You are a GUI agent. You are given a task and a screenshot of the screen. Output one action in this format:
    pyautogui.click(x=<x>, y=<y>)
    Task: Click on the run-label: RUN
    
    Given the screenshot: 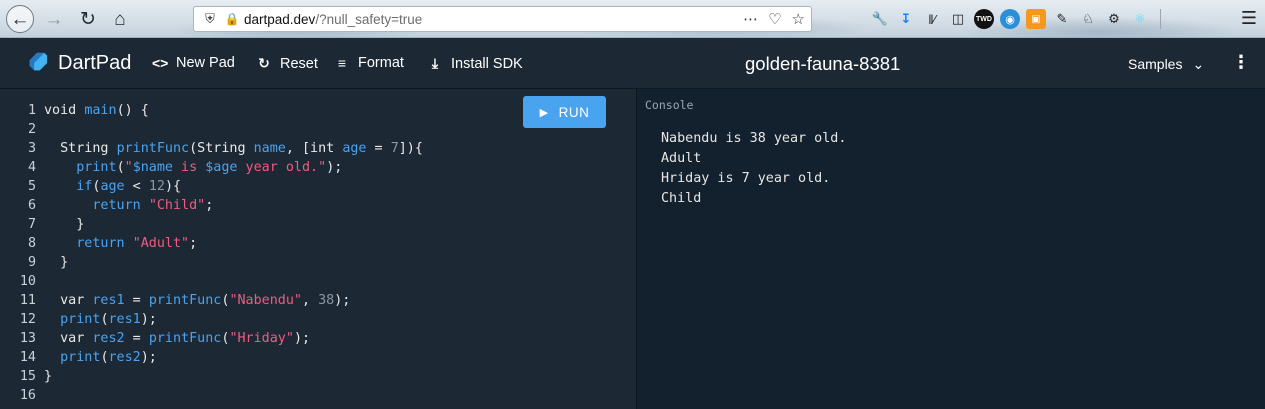 What is the action you would take?
    pyautogui.click(x=574, y=112)
    